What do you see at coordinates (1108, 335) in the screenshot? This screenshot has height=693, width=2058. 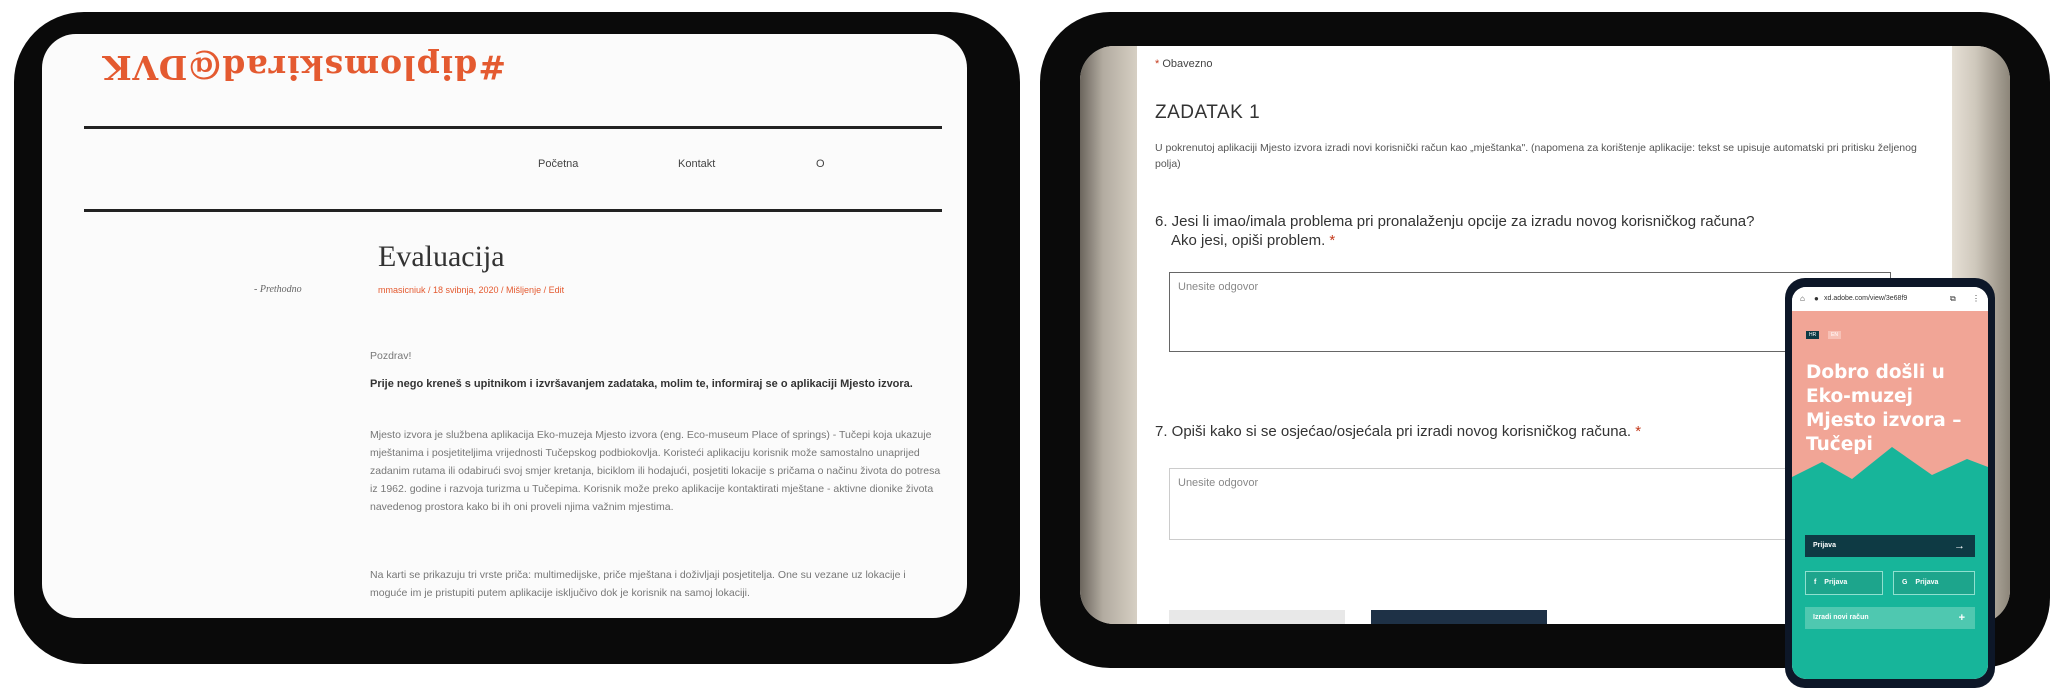 I see `background-photo-left` at bounding box center [1108, 335].